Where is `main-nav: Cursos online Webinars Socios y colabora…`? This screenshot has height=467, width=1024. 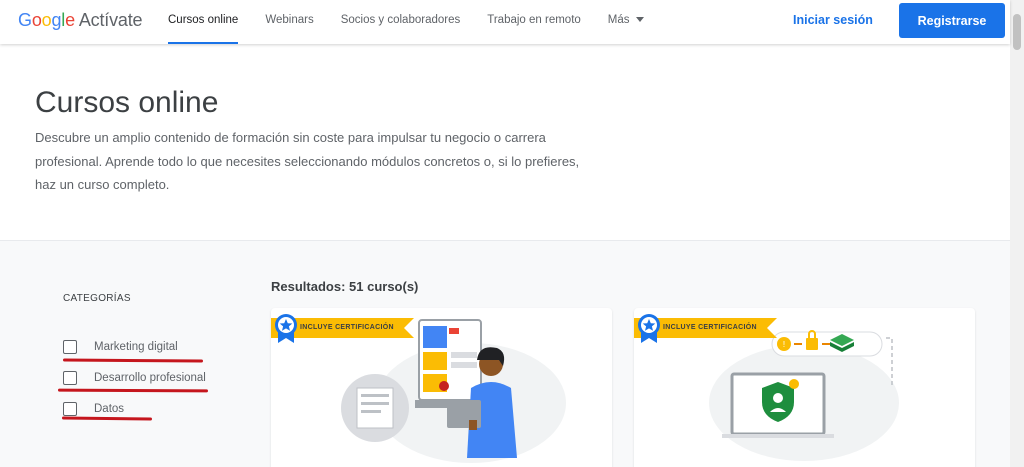 main-nav: Cursos online Webinars Socios y colabora… is located at coordinates (419, 22).